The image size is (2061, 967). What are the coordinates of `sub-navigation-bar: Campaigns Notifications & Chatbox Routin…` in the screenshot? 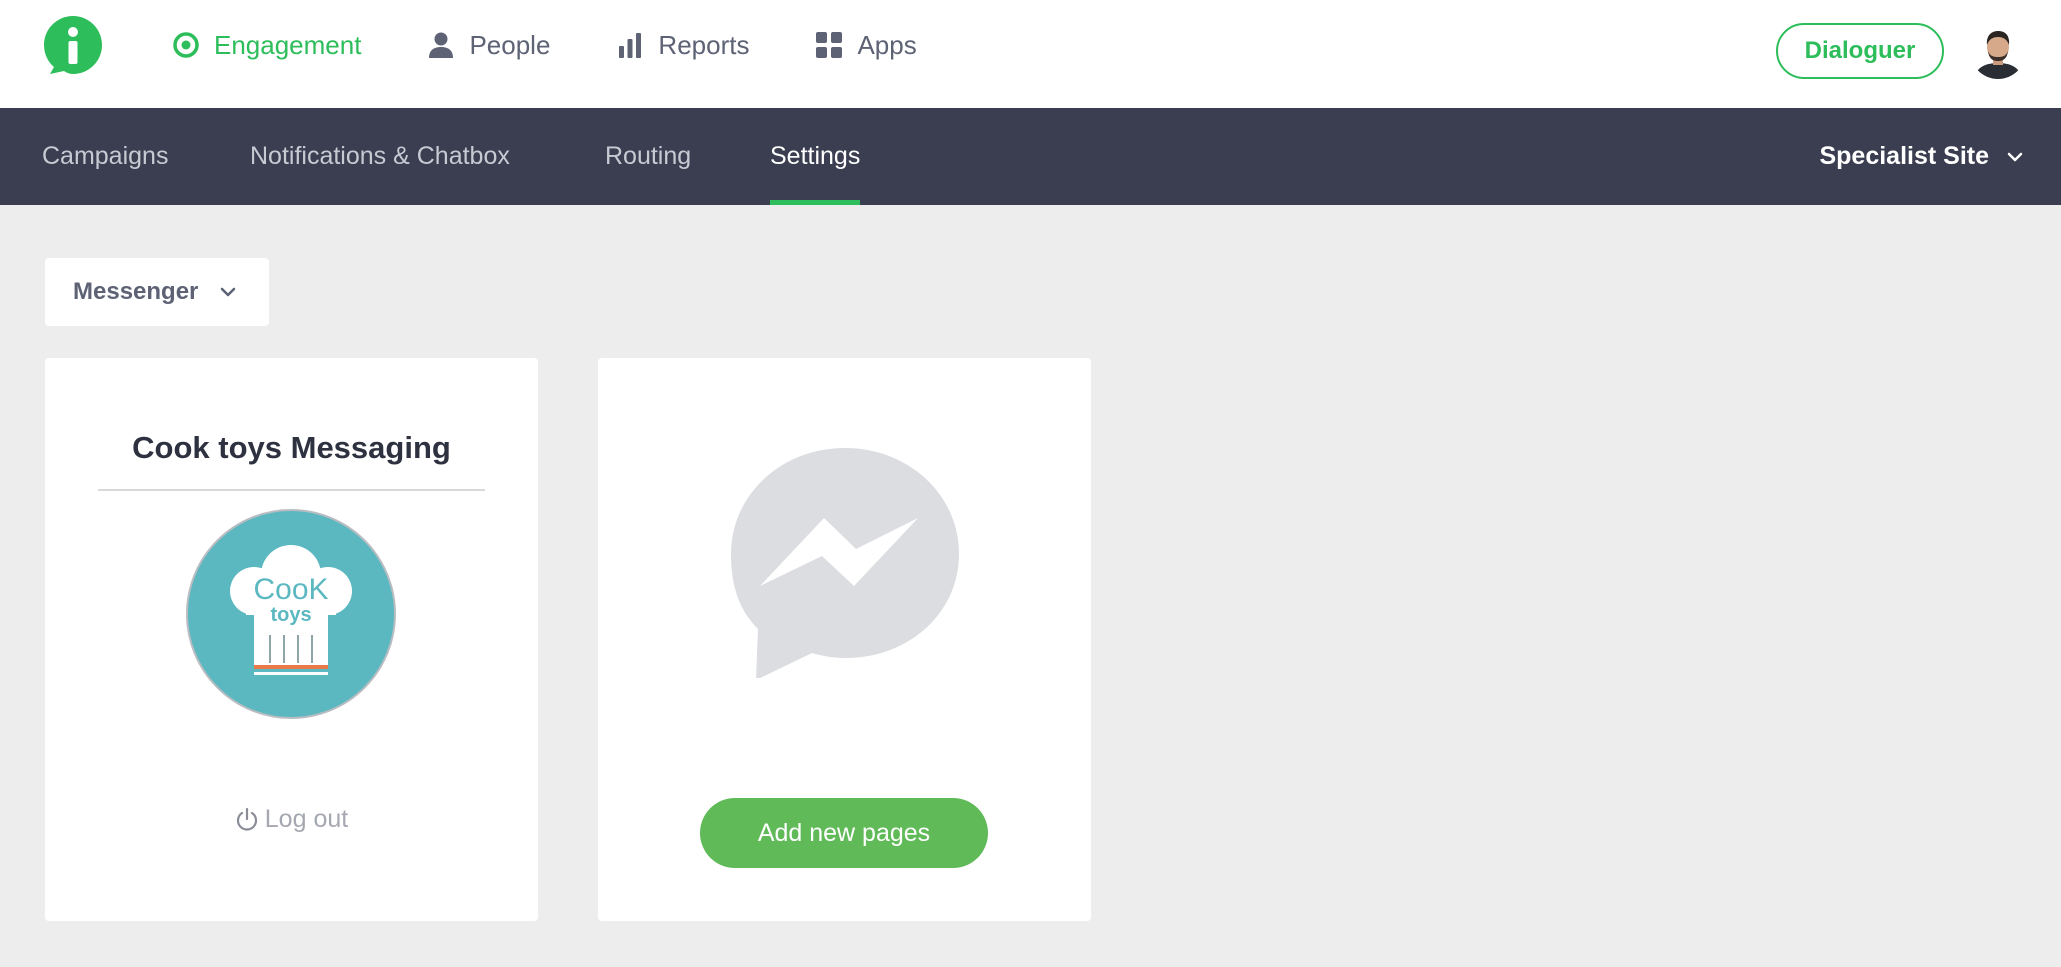 It's located at (1030, 156).